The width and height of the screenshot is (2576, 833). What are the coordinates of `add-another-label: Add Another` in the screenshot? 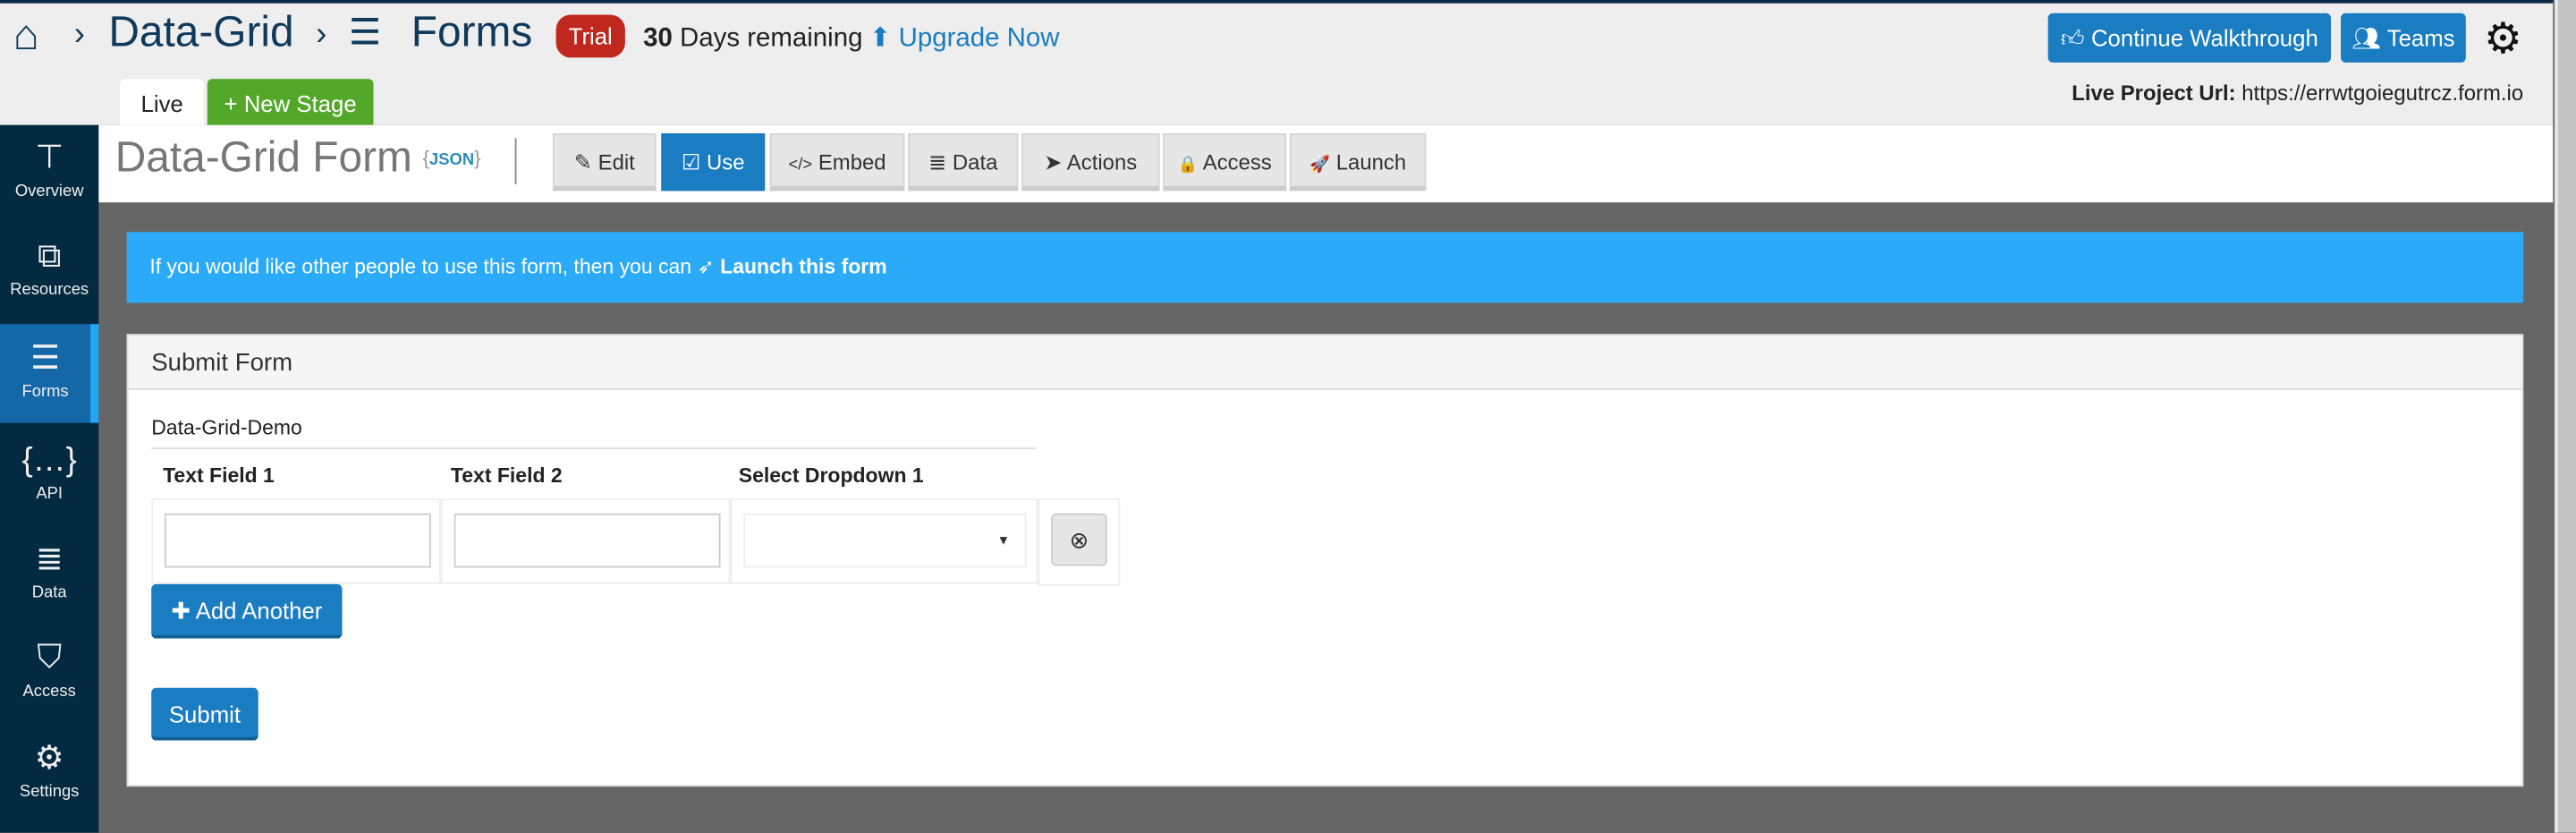 It's located at (259, 611).